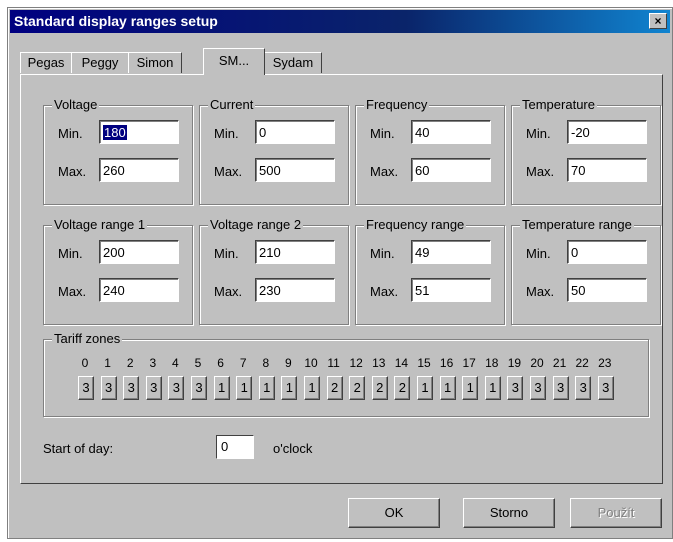 The width and height of the screenshot is (673, 542). What do you see at coordinates (538, 133) in the screenshot?
I see `temperature-min-label: Min.` at bounding box center [538, 133].